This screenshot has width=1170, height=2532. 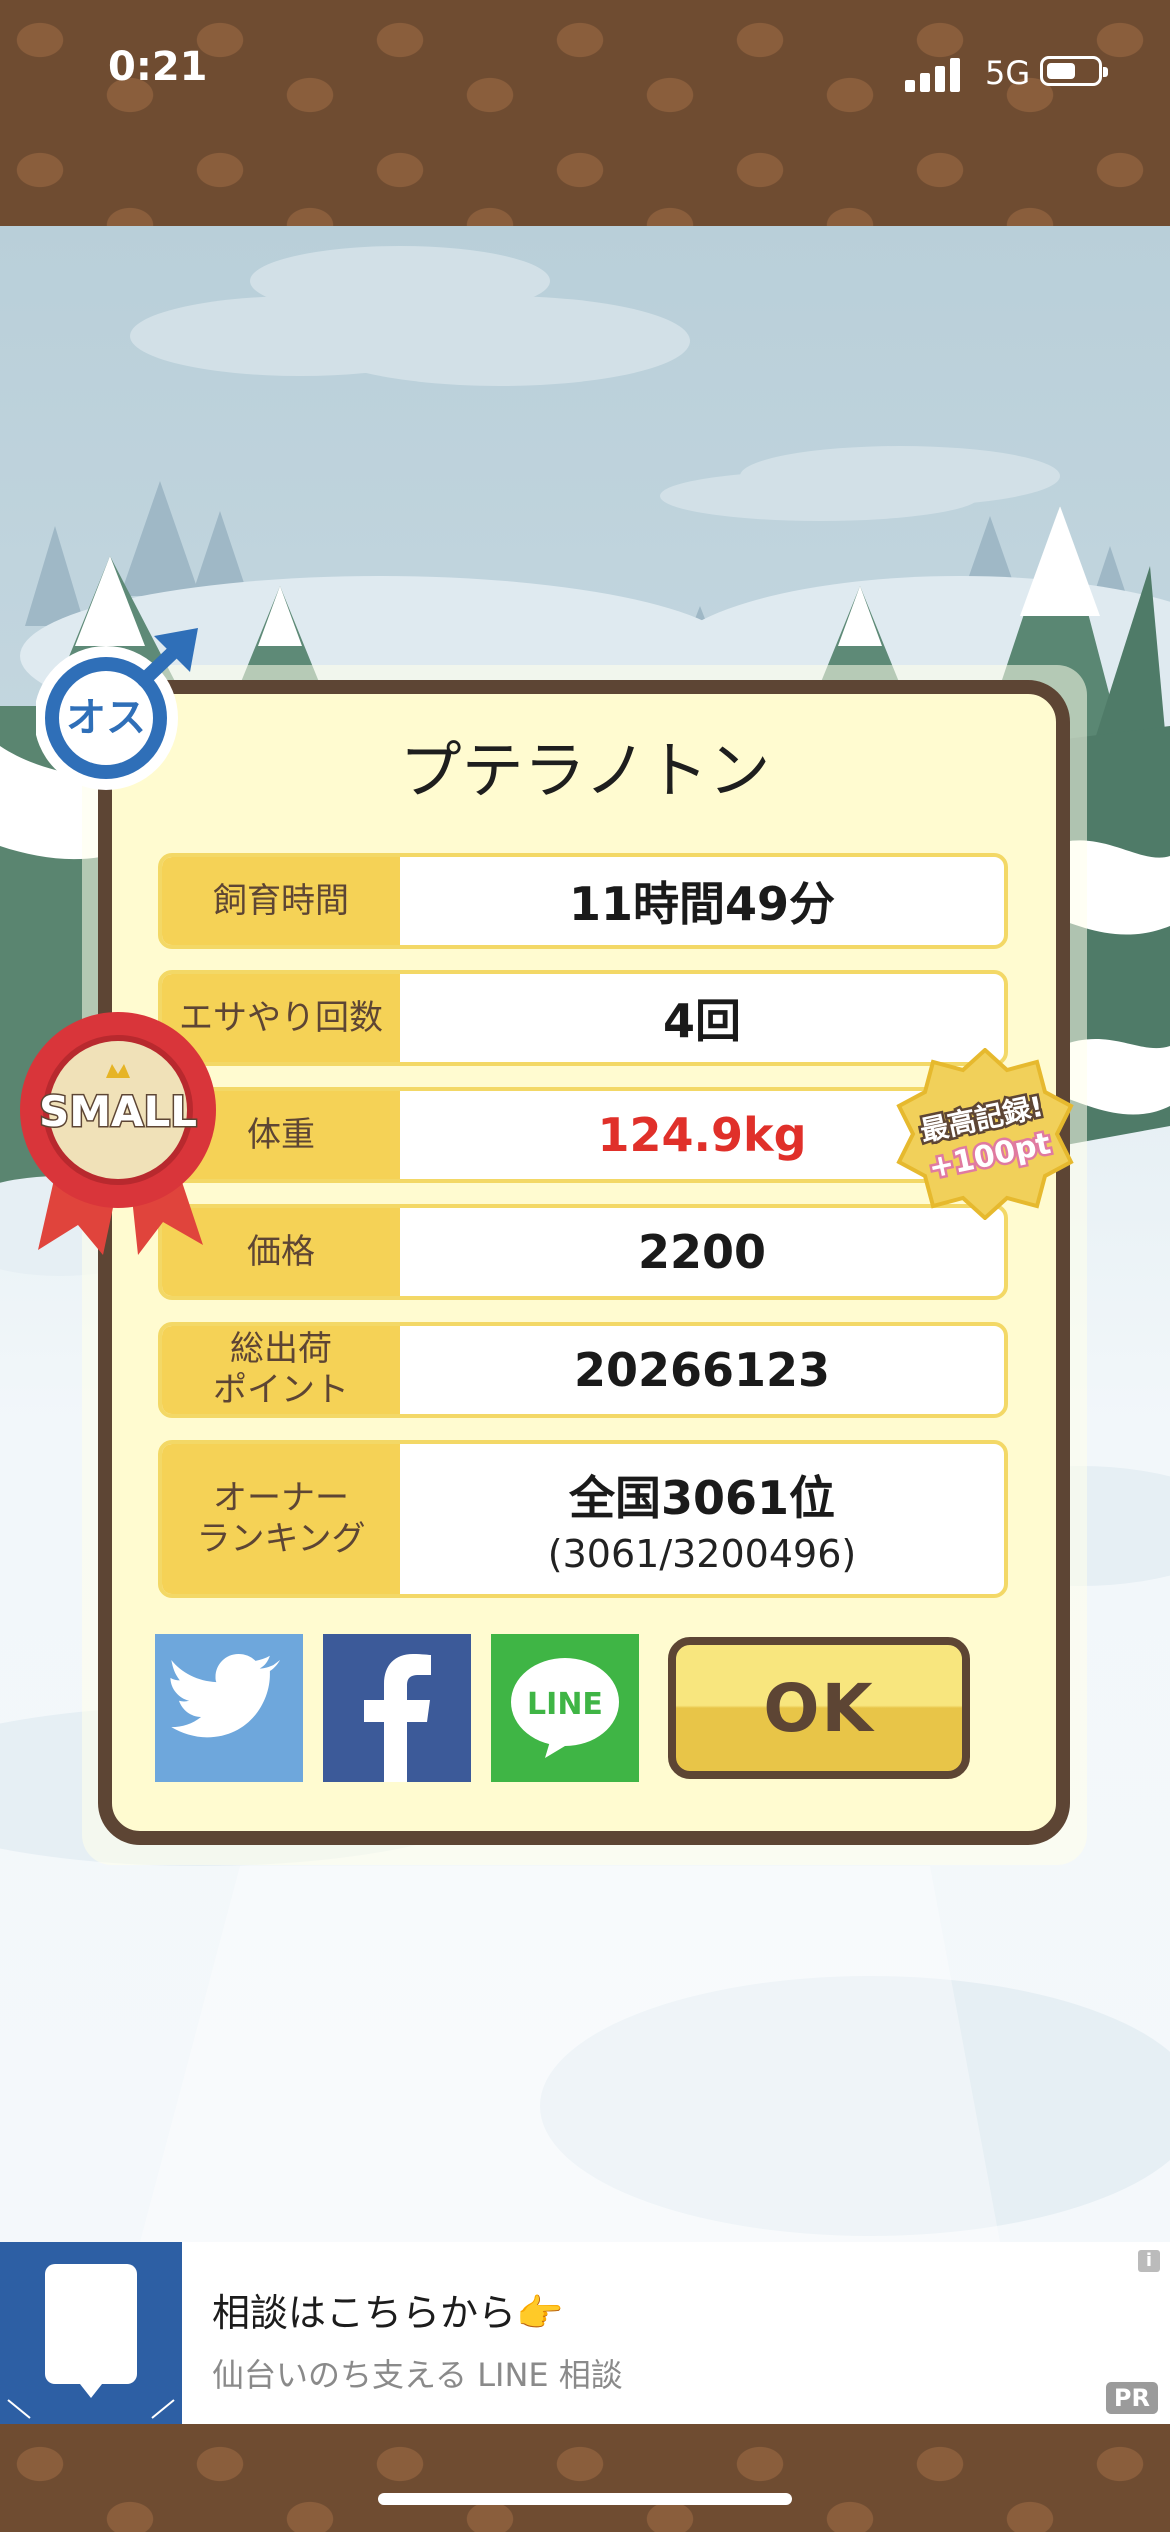 I want to click on ranking-national: 全国3061位, so click(x=702, y=1498).